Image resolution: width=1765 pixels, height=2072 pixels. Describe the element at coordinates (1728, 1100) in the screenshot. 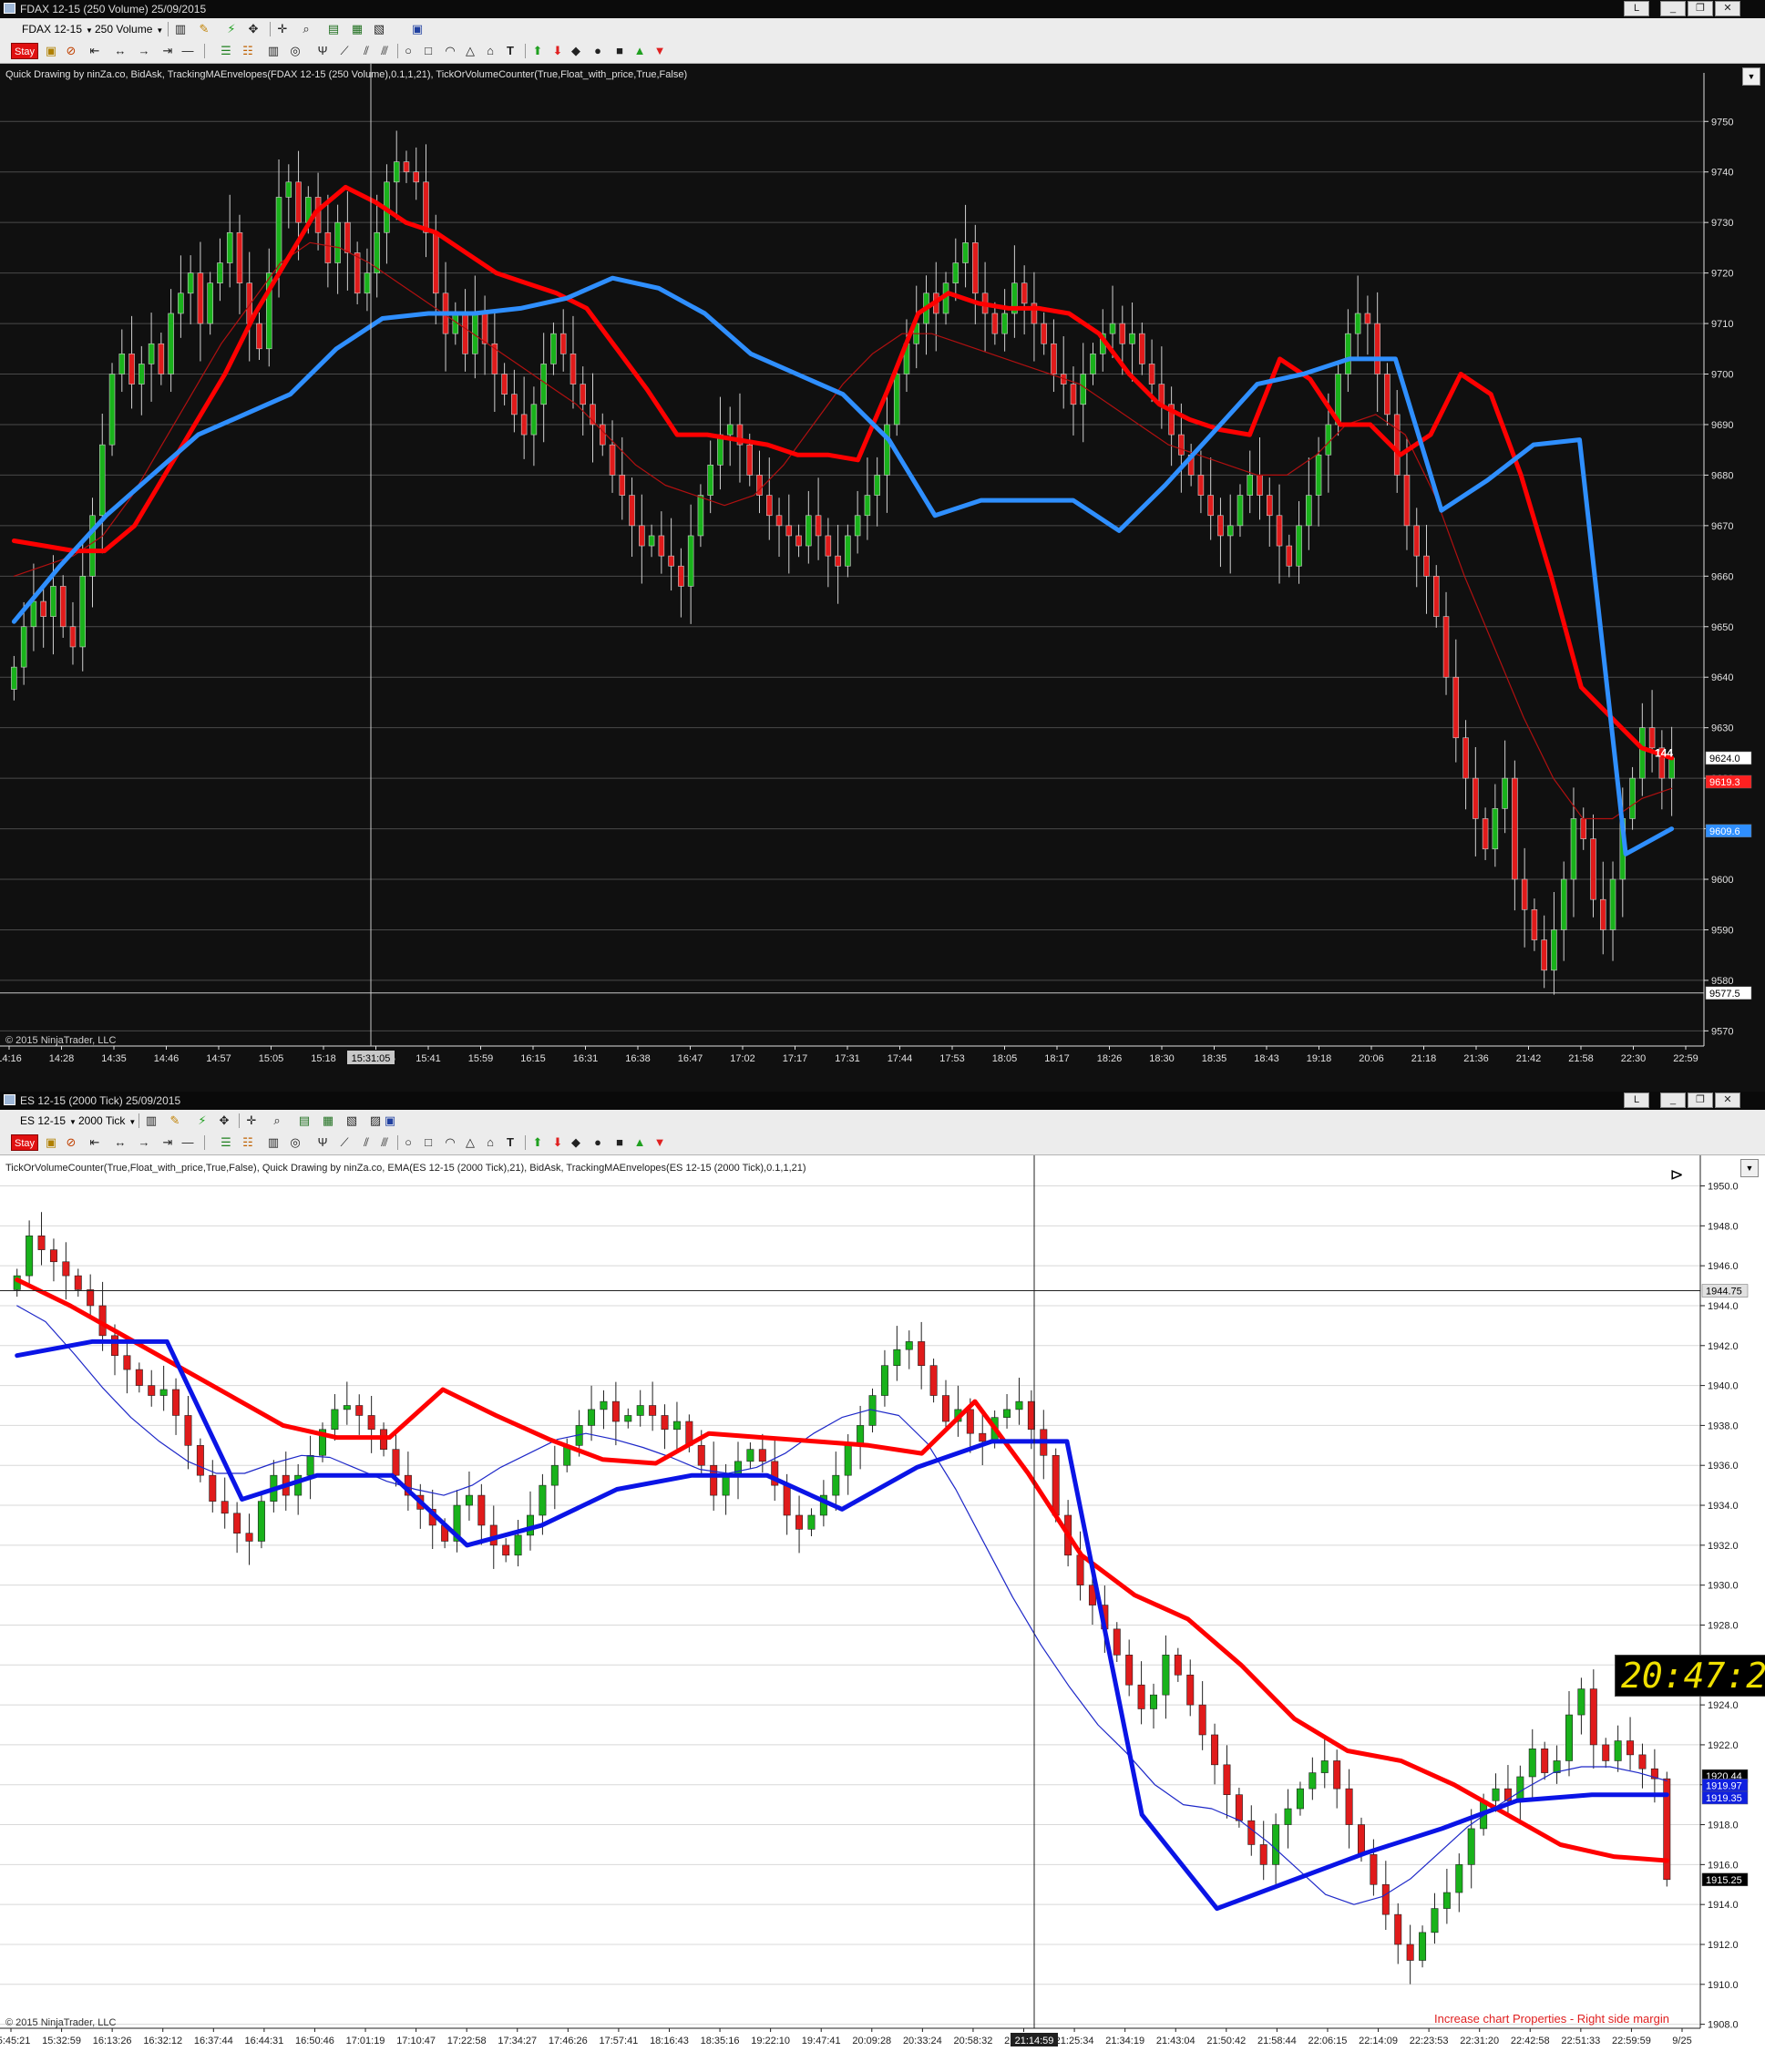

I see `bottom-close-button: ✕` at that location.